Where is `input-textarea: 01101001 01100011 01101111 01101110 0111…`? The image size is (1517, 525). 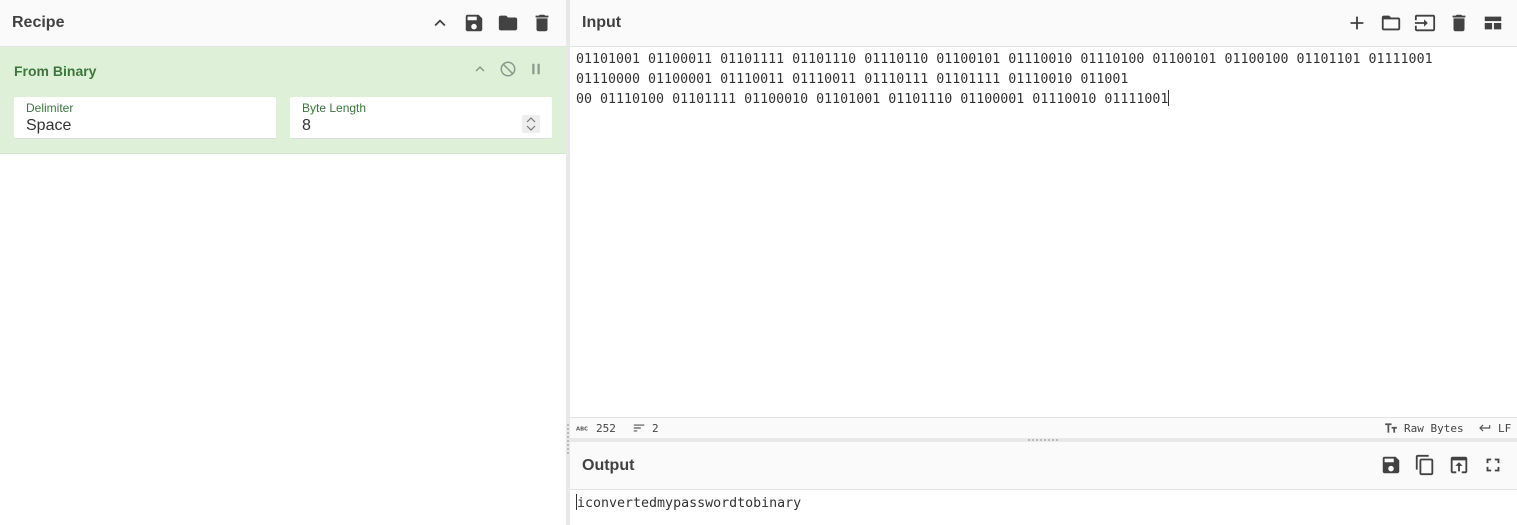 input-textarea: 01101001 01100011 01101111 01101110 0111… is located at coordinates (1043, 80).